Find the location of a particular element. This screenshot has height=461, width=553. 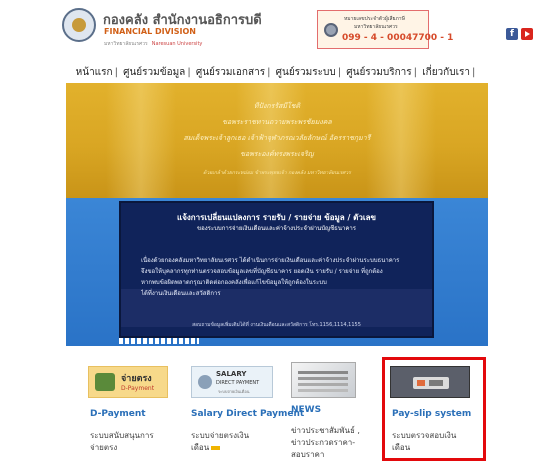

new-badge-icon is located at coordinates (216, 447).